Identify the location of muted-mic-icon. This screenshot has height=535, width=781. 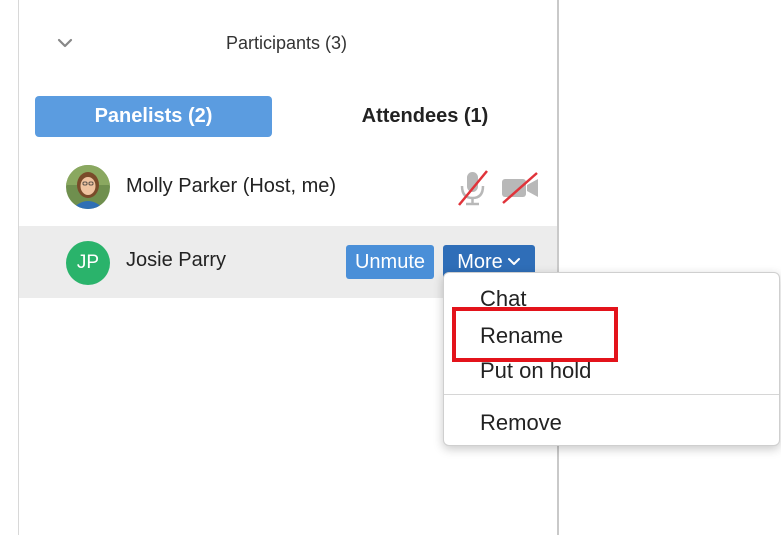
(473, 188).